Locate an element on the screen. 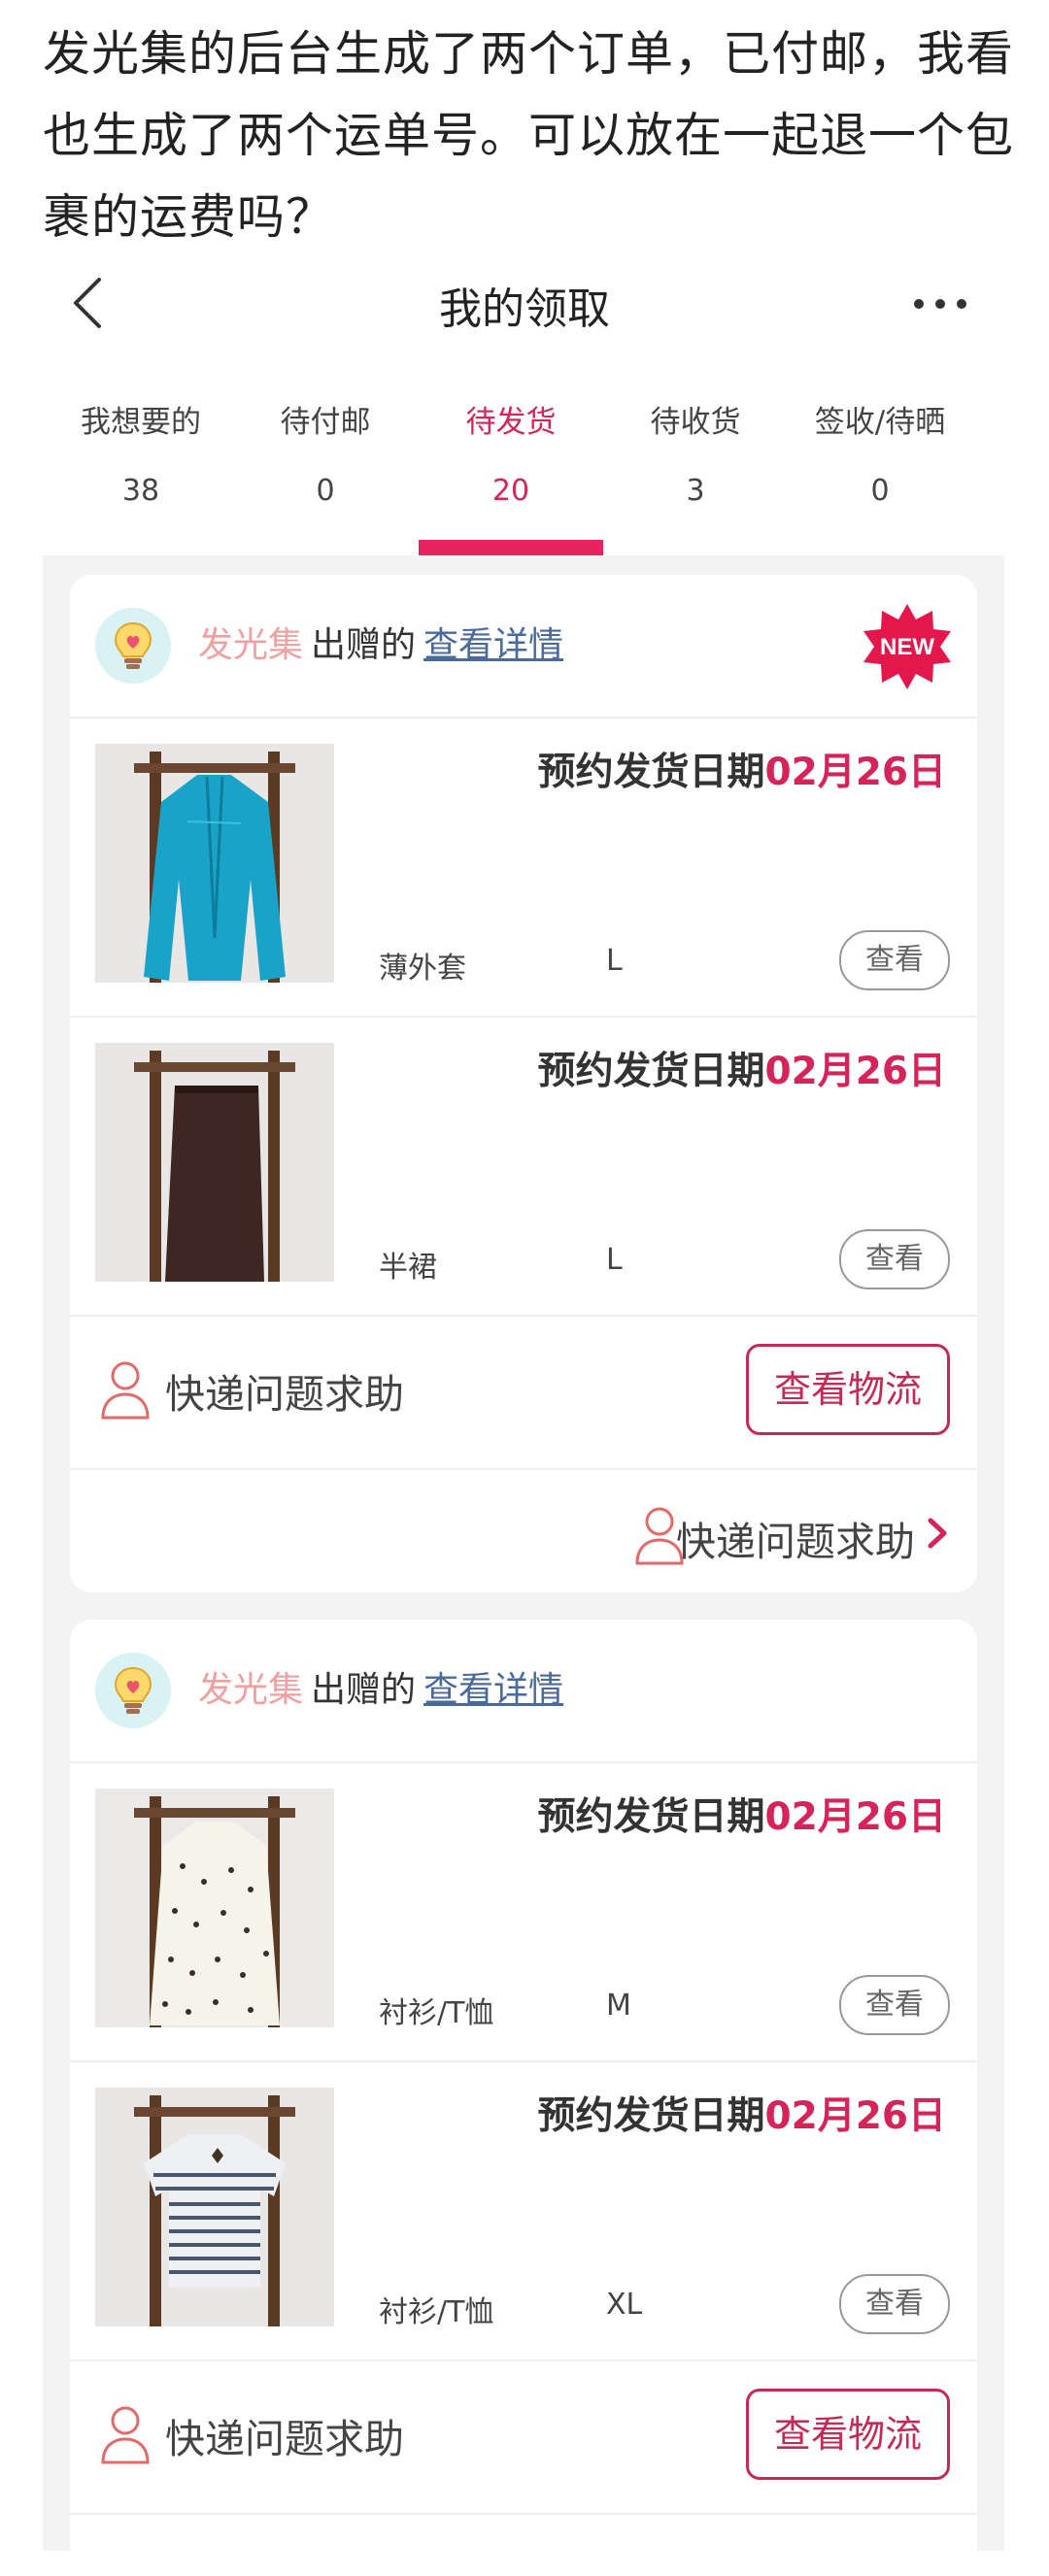 Image resolution: width=1049 pixels, height=2576 pixels. tab-count: 38 is located at coordinates (140, 491).